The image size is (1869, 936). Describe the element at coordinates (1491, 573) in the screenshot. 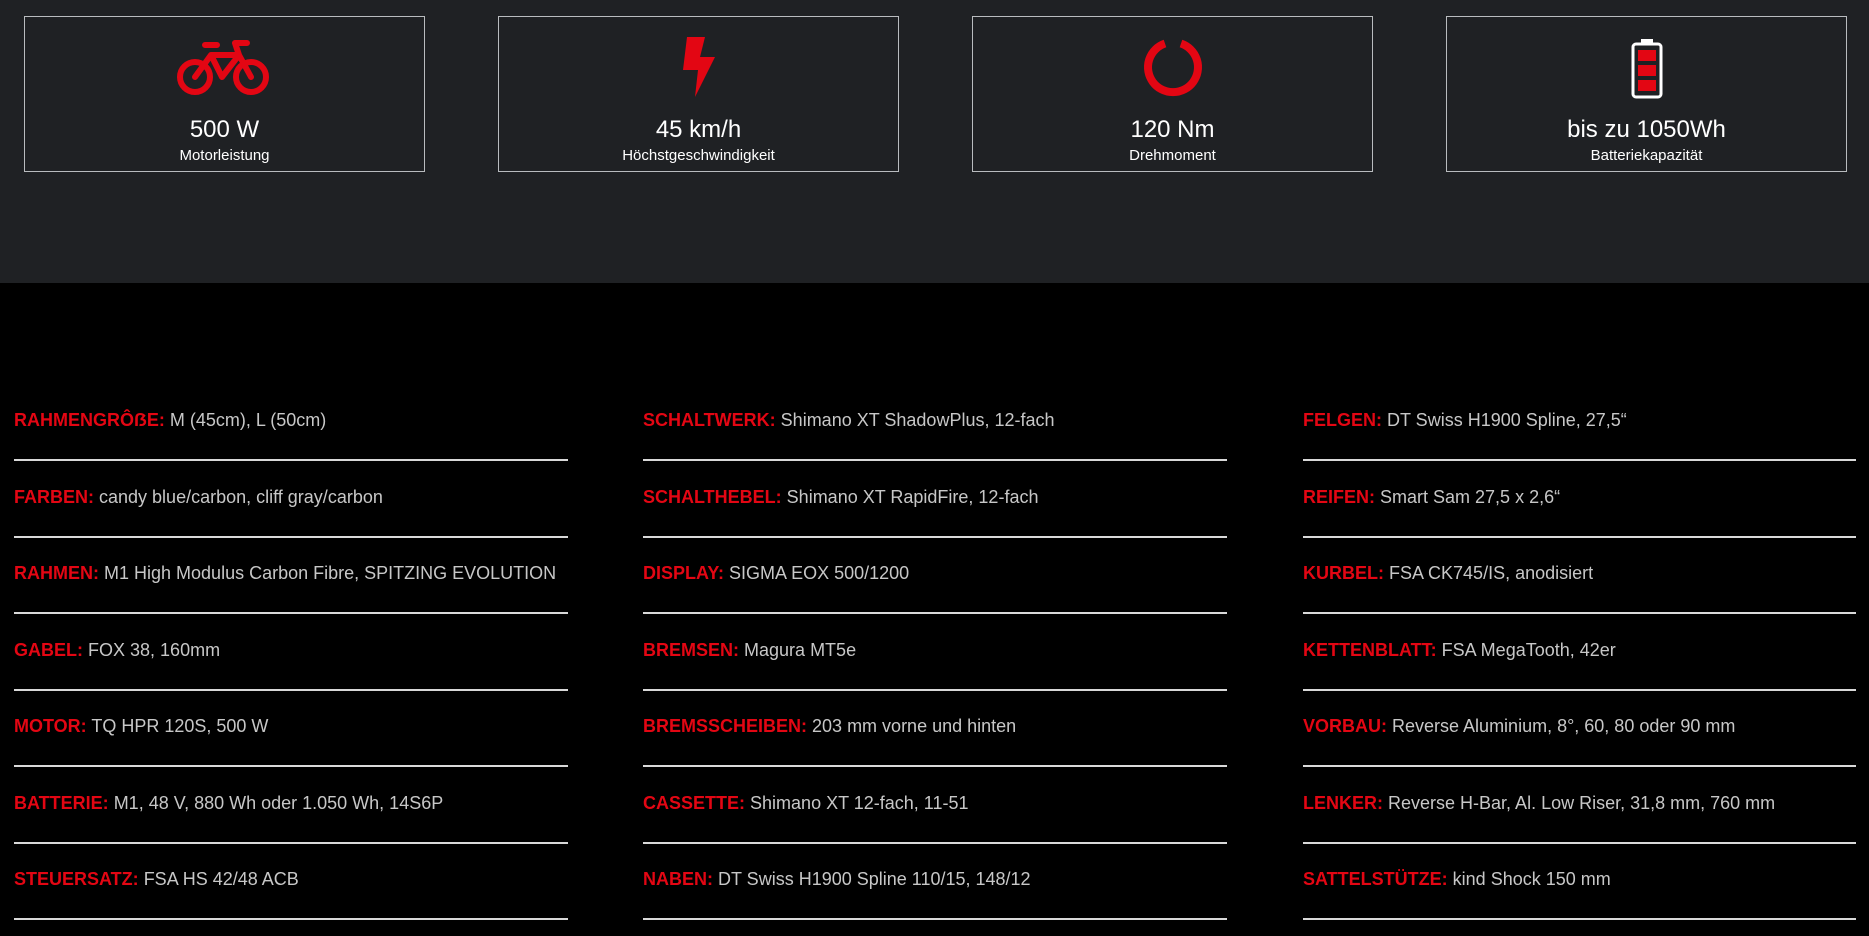

I see `spec-value: FSA CK745/IS, anodisiert` at that location.